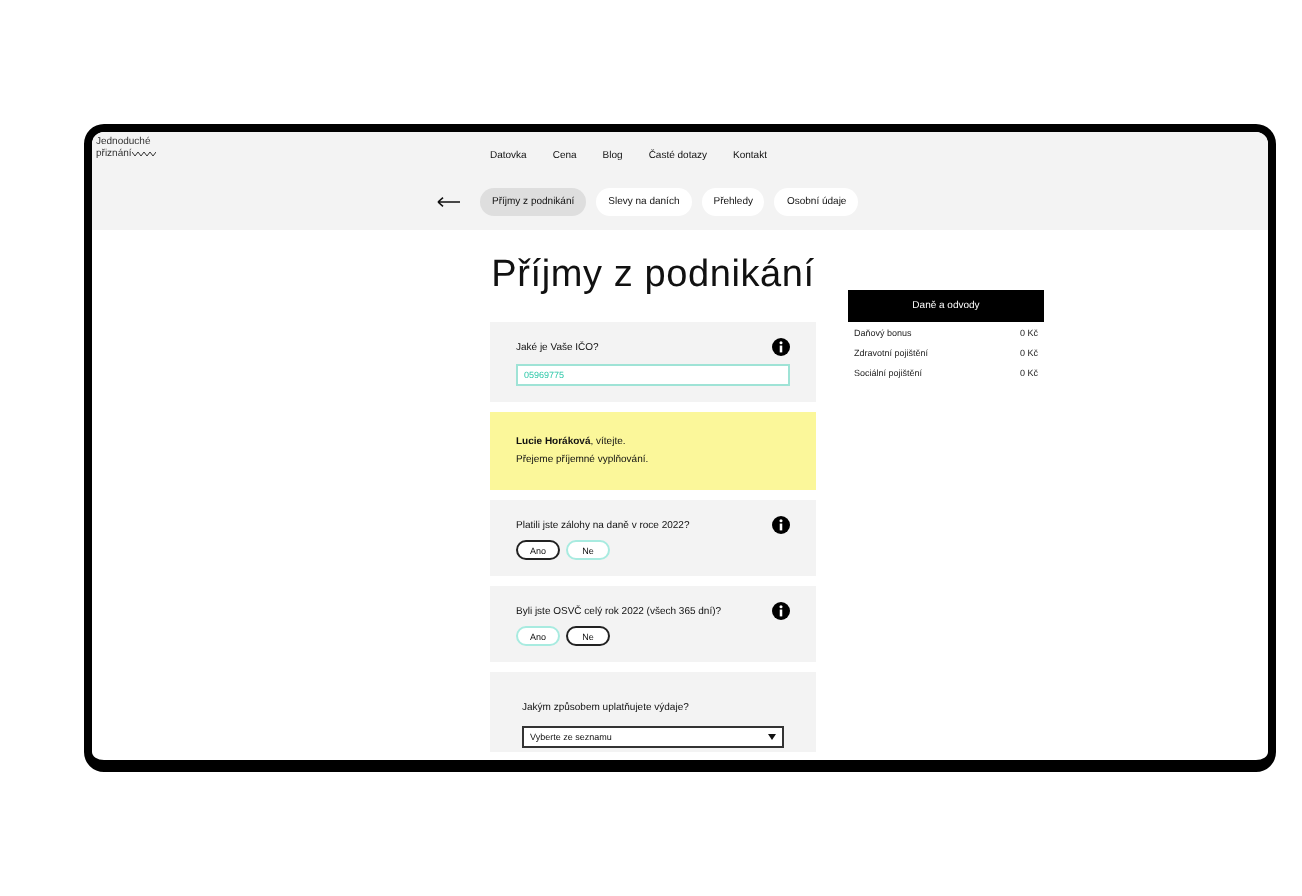 The image size is (1302, 896). I want to click on back-arrow-icon, so click(448, 202).